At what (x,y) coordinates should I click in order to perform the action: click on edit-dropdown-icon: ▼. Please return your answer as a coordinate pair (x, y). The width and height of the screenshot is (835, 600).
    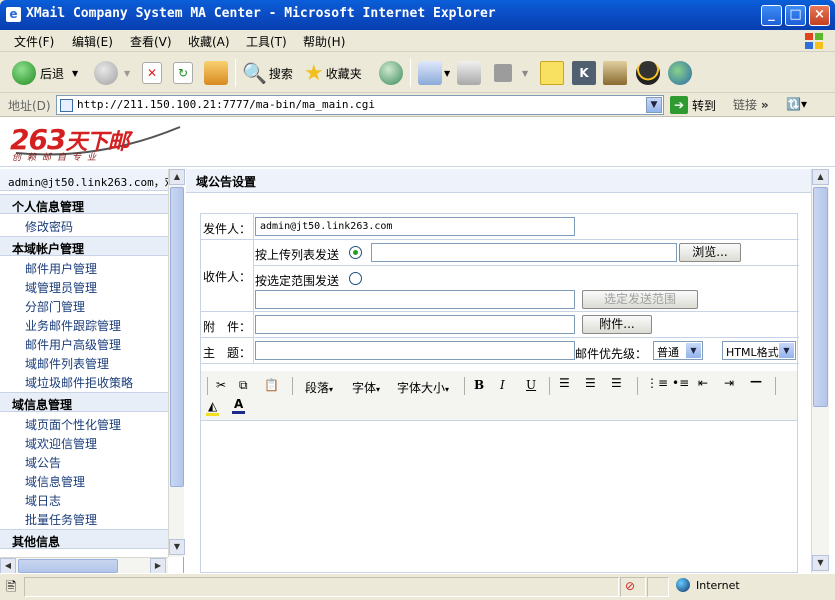
    Looking at the image, I should click on (525, 73).